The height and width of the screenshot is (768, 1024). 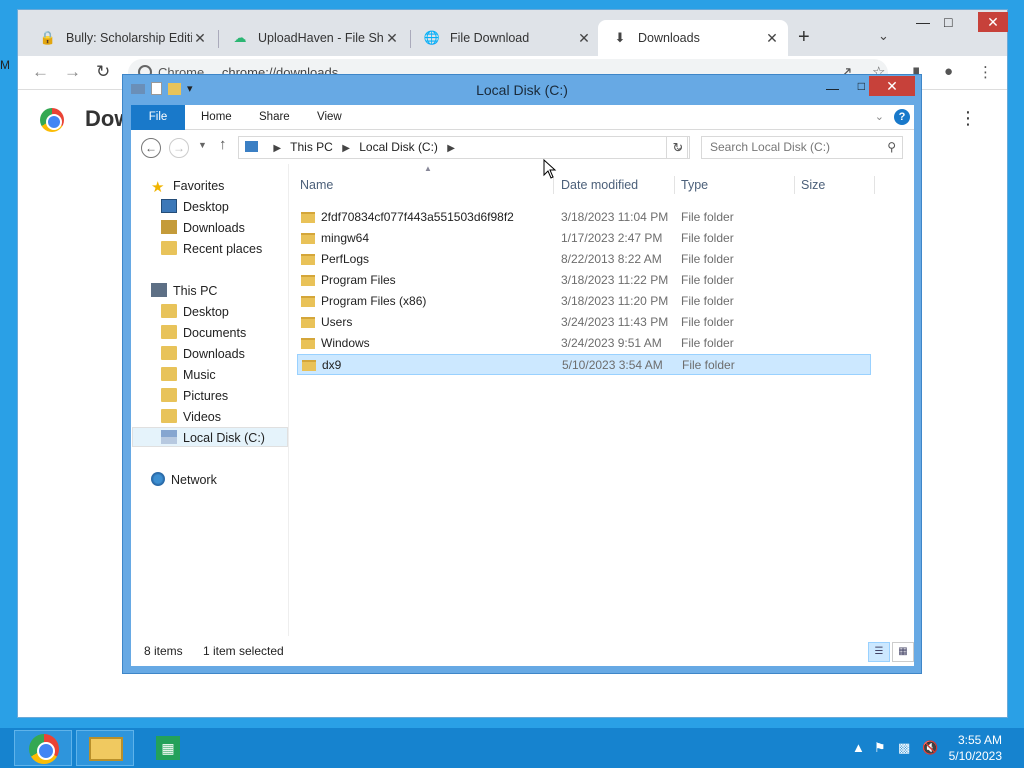 I want to click on breadcrumb-local-disk: Local Disk (C:), so click(x=398, y=147).